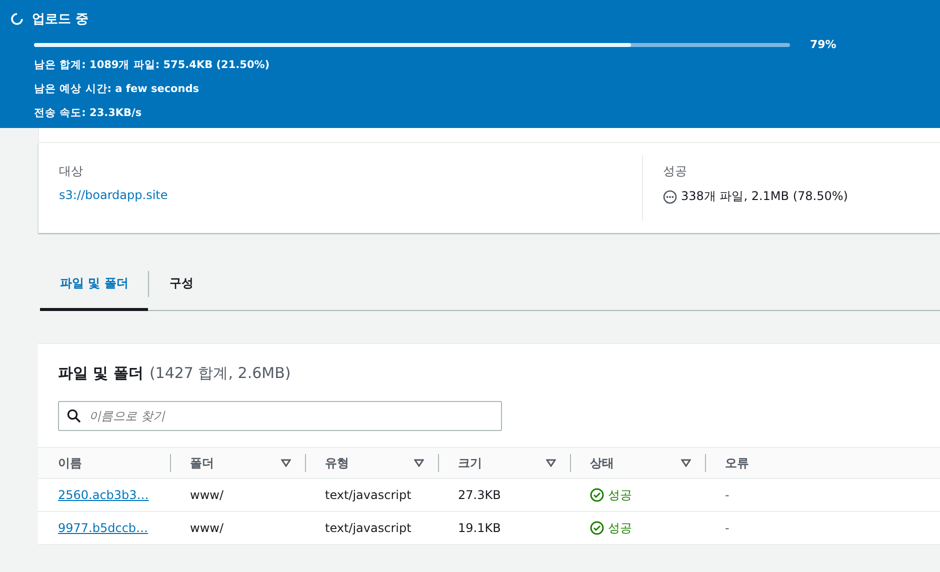 This screenshot has width=940, height=572. Describe the element at coordinates (479, 528) in the screenshot. I see `table-cell: 19.1KB` at that location.